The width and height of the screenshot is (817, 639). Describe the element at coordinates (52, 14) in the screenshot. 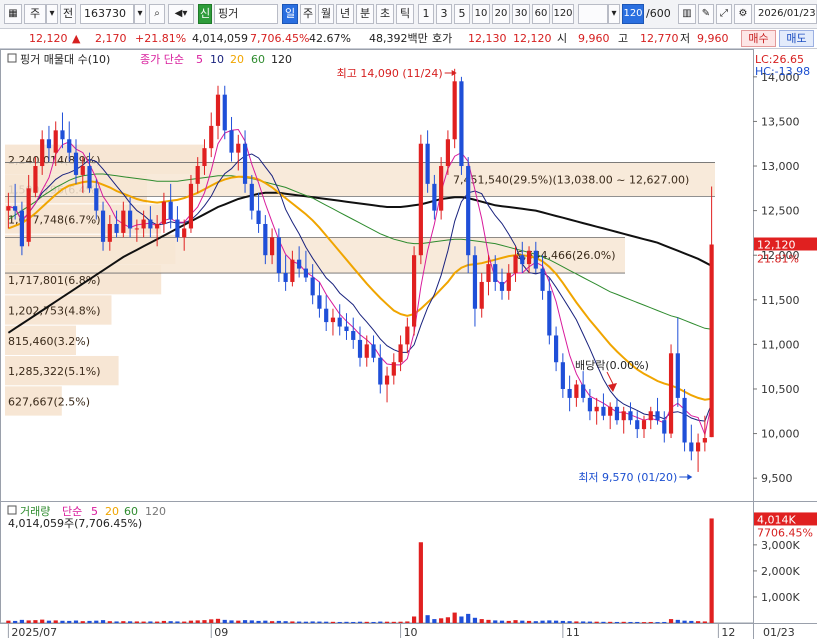

I see `mode-dropdown-icon: ▾` at that location.